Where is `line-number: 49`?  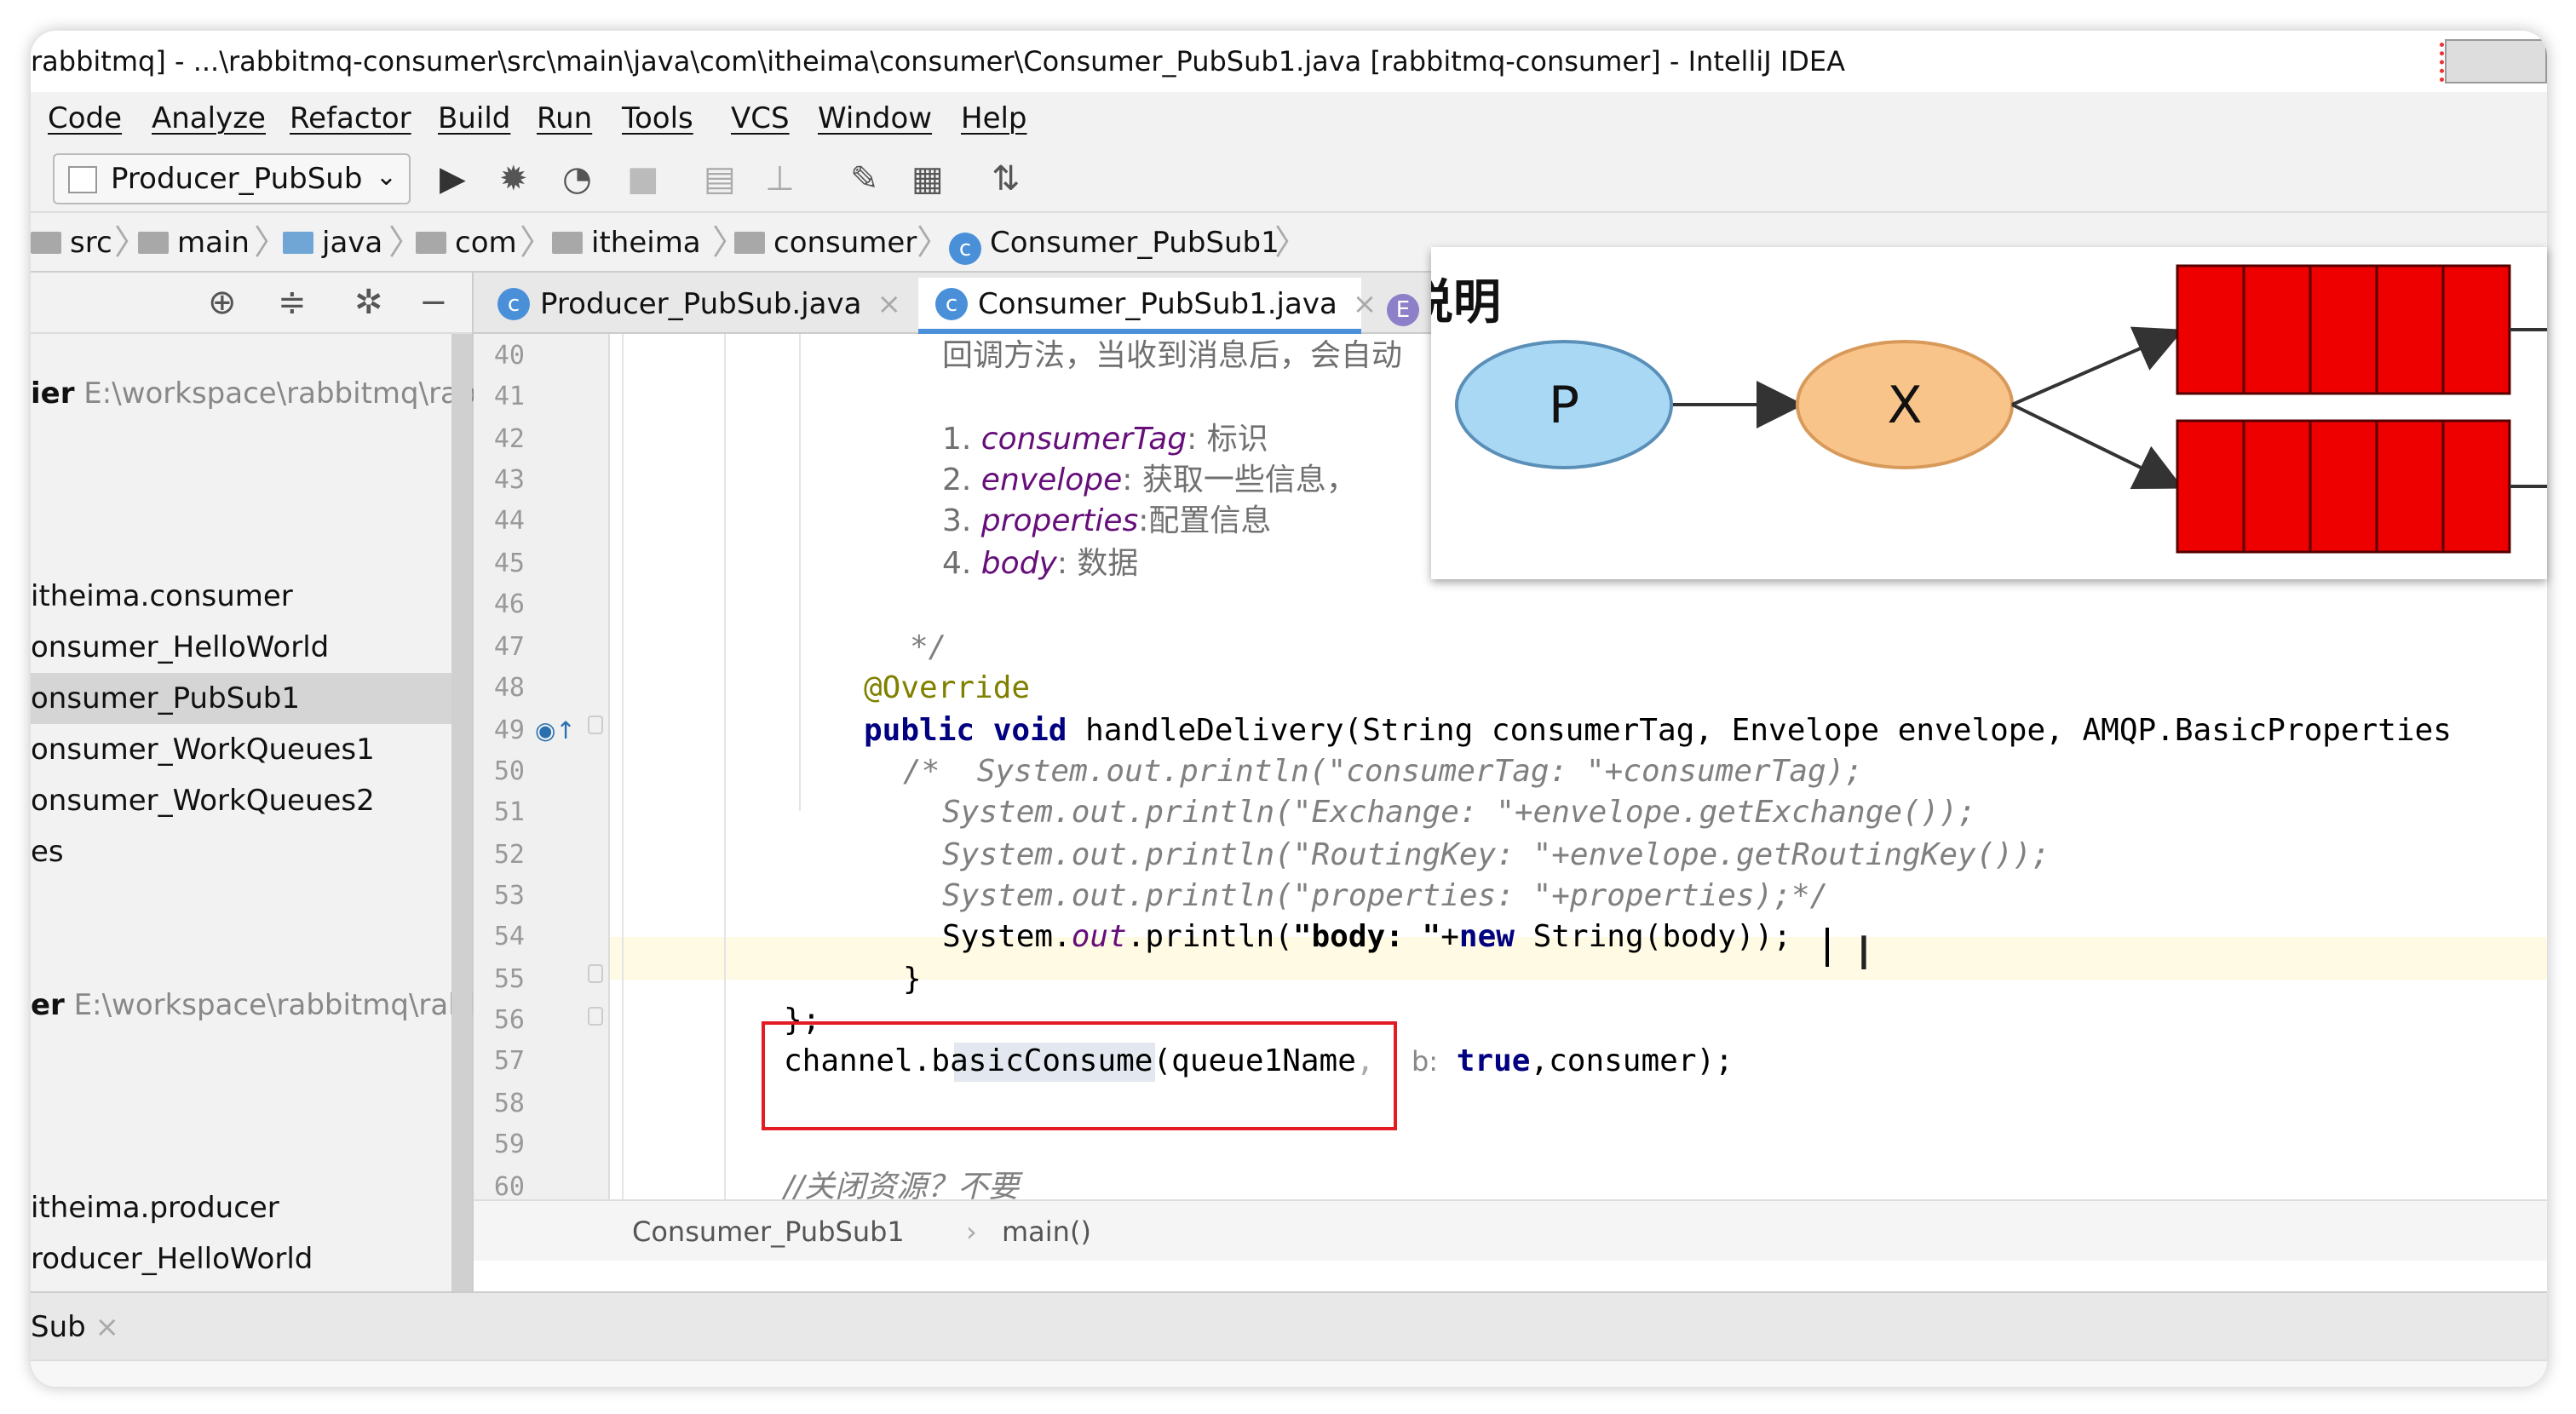 line-number: 49 is located at coordinates (509, 730).